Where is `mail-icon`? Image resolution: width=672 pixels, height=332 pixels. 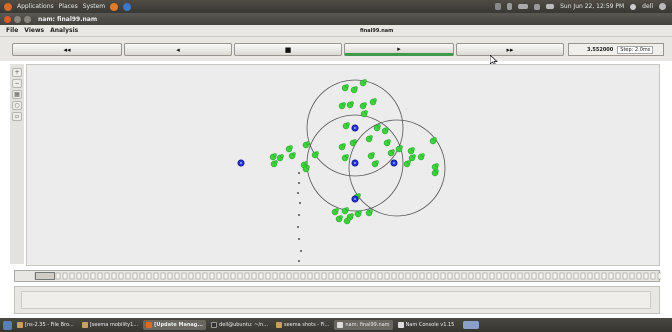 mail-icon is located at coordinates (550, 6).